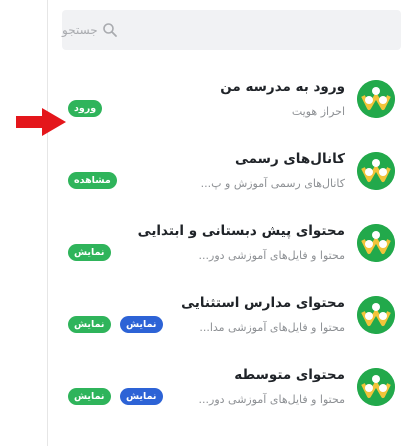 Image resolution: width=401 pixels, height=446 pixels. What do you see at coordinates (241, 231) in the screenshot?
I see `item-title: محتوای پیش دبستانی و ابتدایی` at bounding box center [241, 231].